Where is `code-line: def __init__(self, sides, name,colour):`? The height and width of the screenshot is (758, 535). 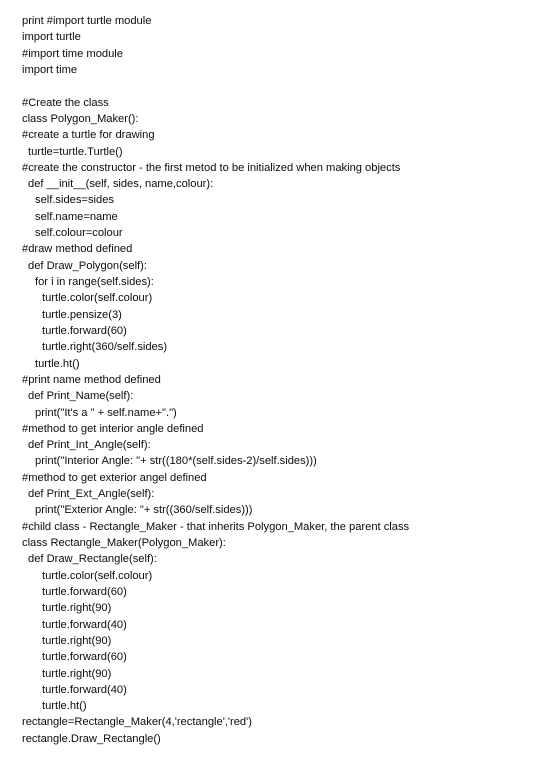 code-line: def __init__(self, sides, name,colour): is located at coordinates (121, 184).